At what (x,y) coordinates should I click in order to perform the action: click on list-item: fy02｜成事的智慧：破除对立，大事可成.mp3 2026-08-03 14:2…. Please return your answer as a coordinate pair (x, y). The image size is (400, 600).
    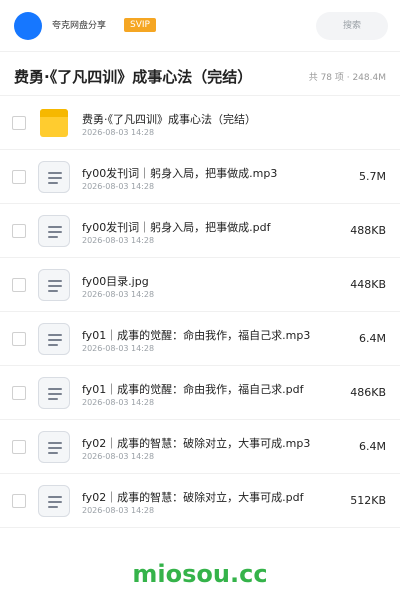
    Looking at the image, I should click on (200, 447).